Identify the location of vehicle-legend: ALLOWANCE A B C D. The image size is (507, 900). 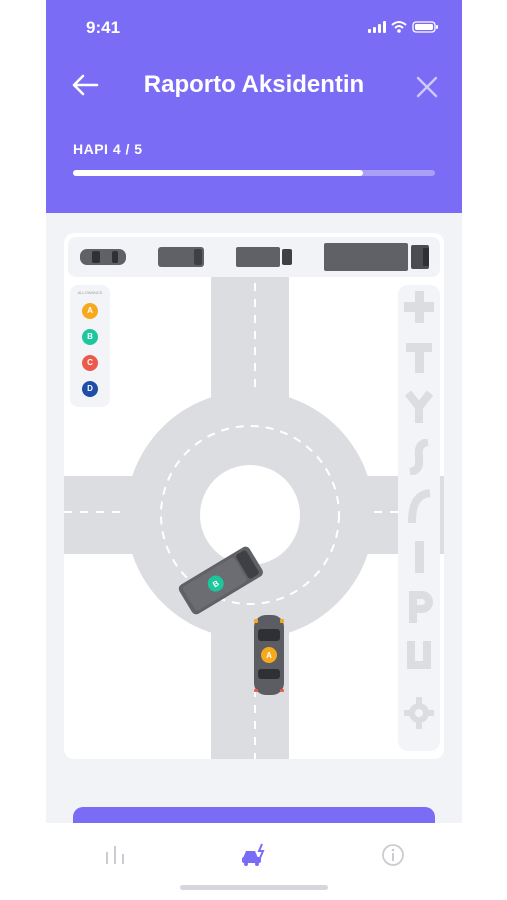
(90, 346).